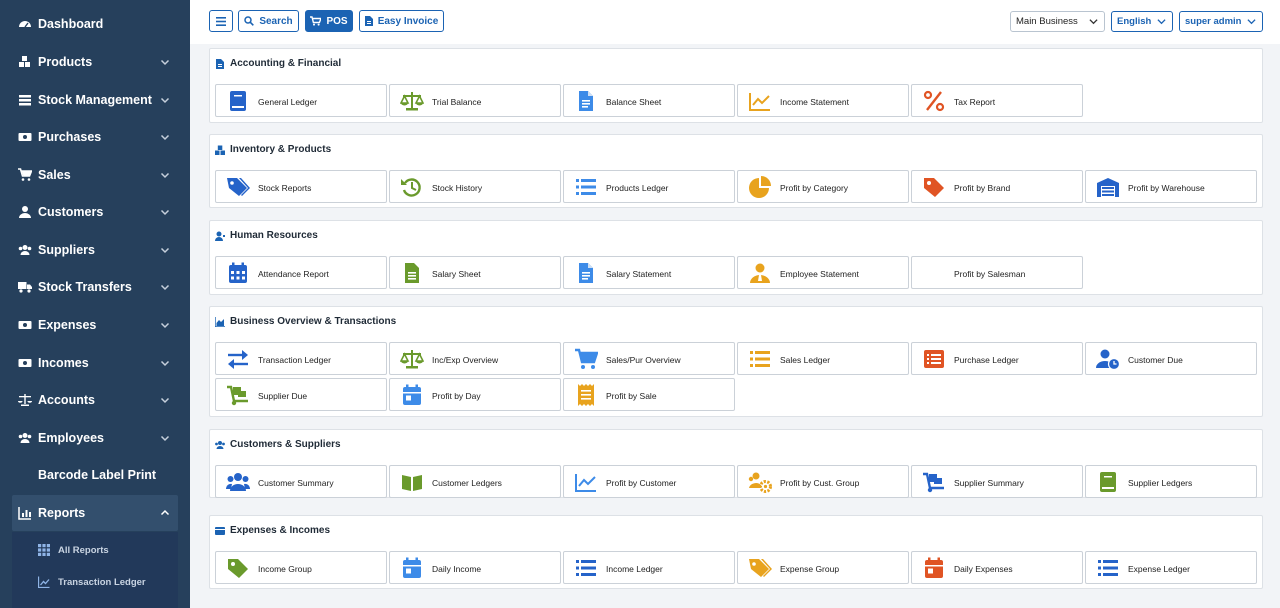 This screenshot has height=608, width=1280. I want to click on section-title-text: Customers & Suppliers, so click(285, 444).